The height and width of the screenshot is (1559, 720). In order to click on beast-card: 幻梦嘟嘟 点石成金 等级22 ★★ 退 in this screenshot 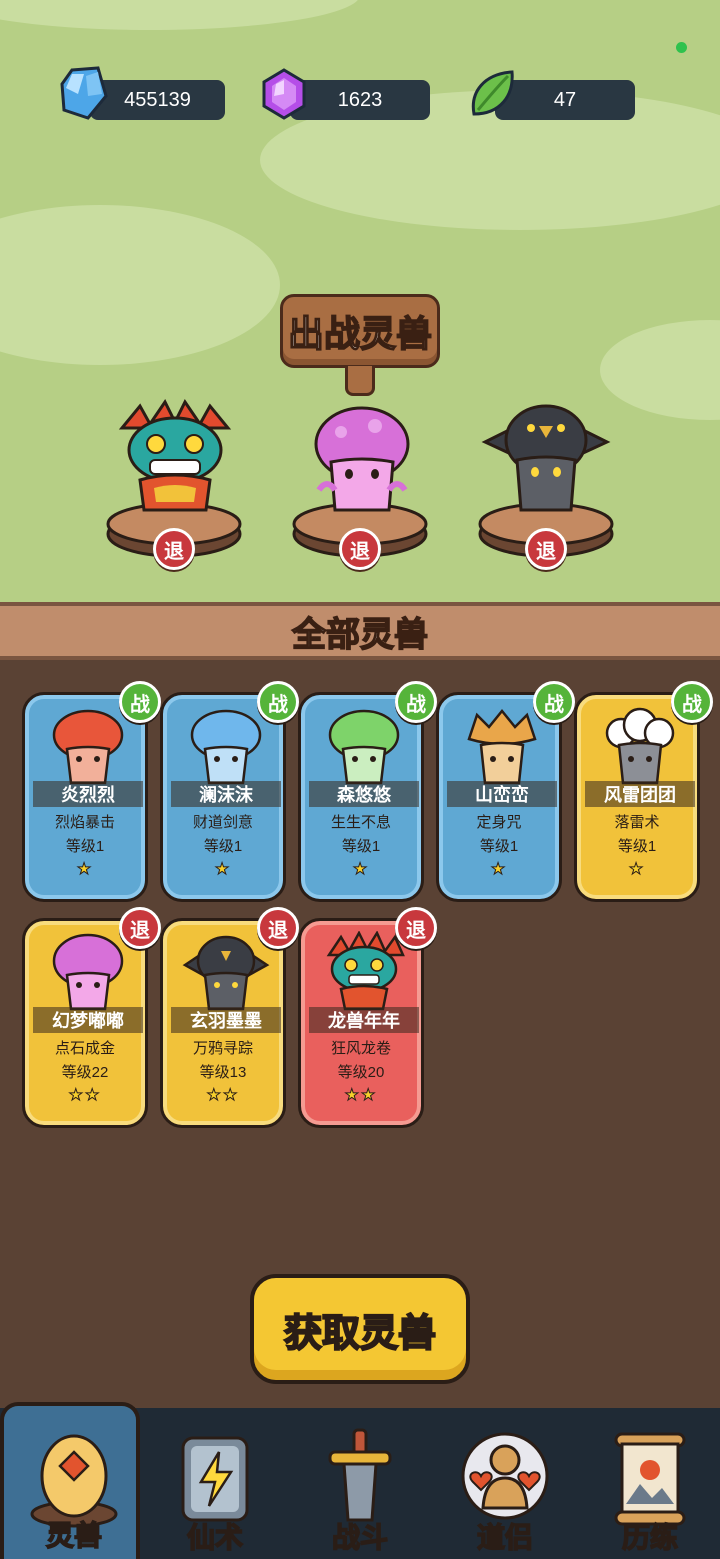, I will do `click(91, 1017)`.